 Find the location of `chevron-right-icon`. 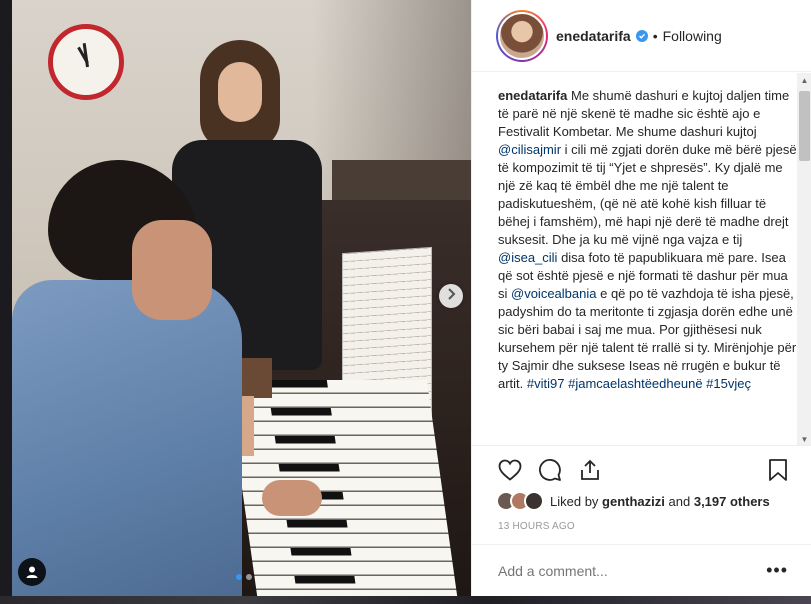

chevron-right-icon is located at coordinates (451, 296).